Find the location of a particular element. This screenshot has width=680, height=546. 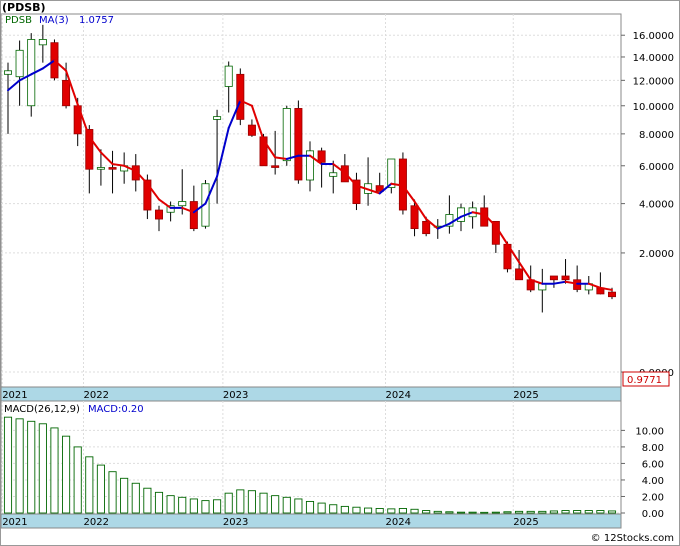

macd-tick-label: 6.00 is located at coordinates (653, 464).